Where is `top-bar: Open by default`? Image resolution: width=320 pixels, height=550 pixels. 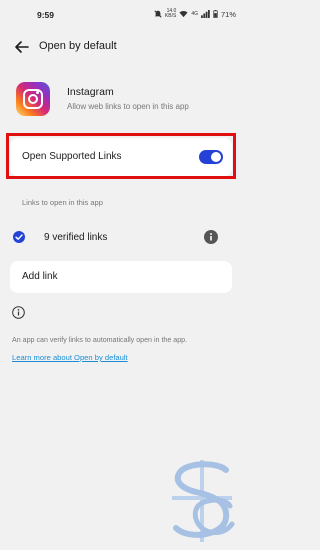
top-bar: Open by default is located at coordinates (123, 47).